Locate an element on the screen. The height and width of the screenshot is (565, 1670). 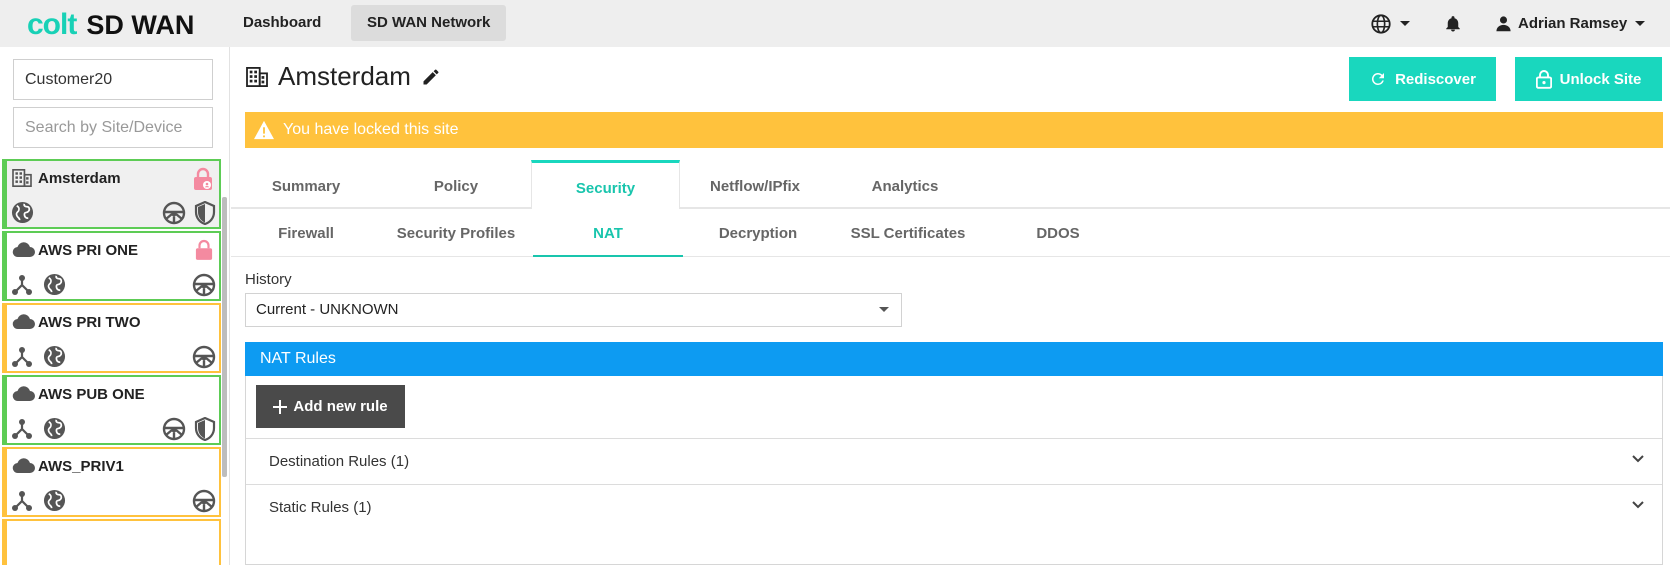
language-menu is located at coordinates (1390, 23).